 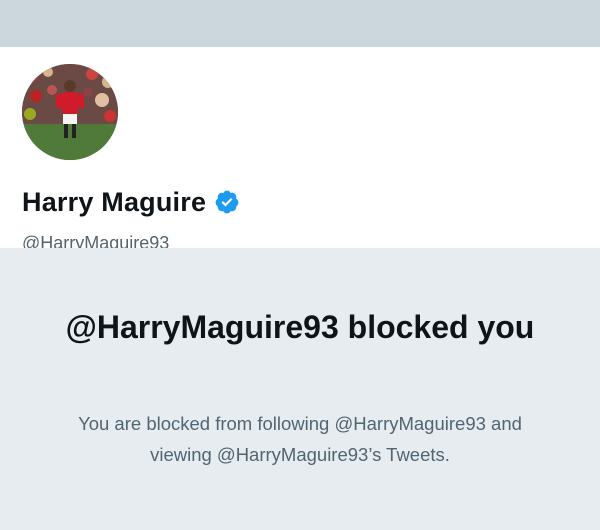 What do you see at coordinates (227, 202) in the screenshot?
I see `verified-badge-icon` at bounding box center [227, 202].